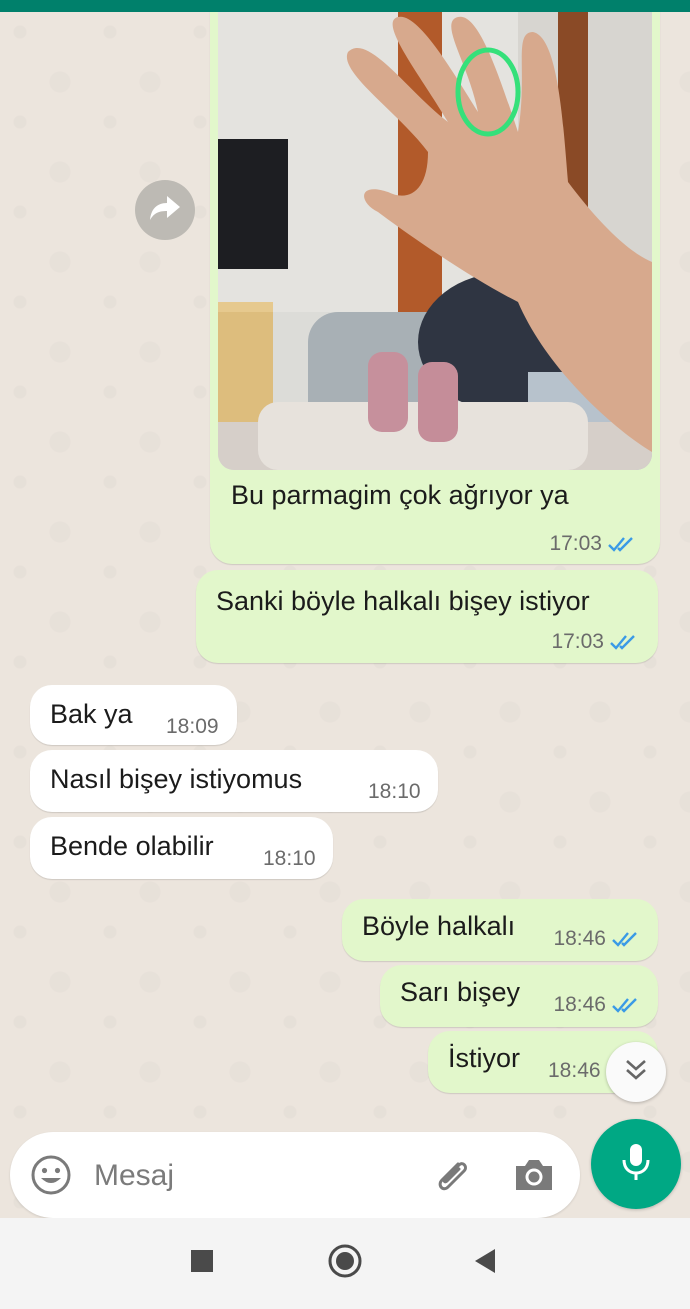 This screenshot has width=690, height=1309. Describe the element at coordinates (534, 1175) in the screenshot. I see `camera-icon` at that location.